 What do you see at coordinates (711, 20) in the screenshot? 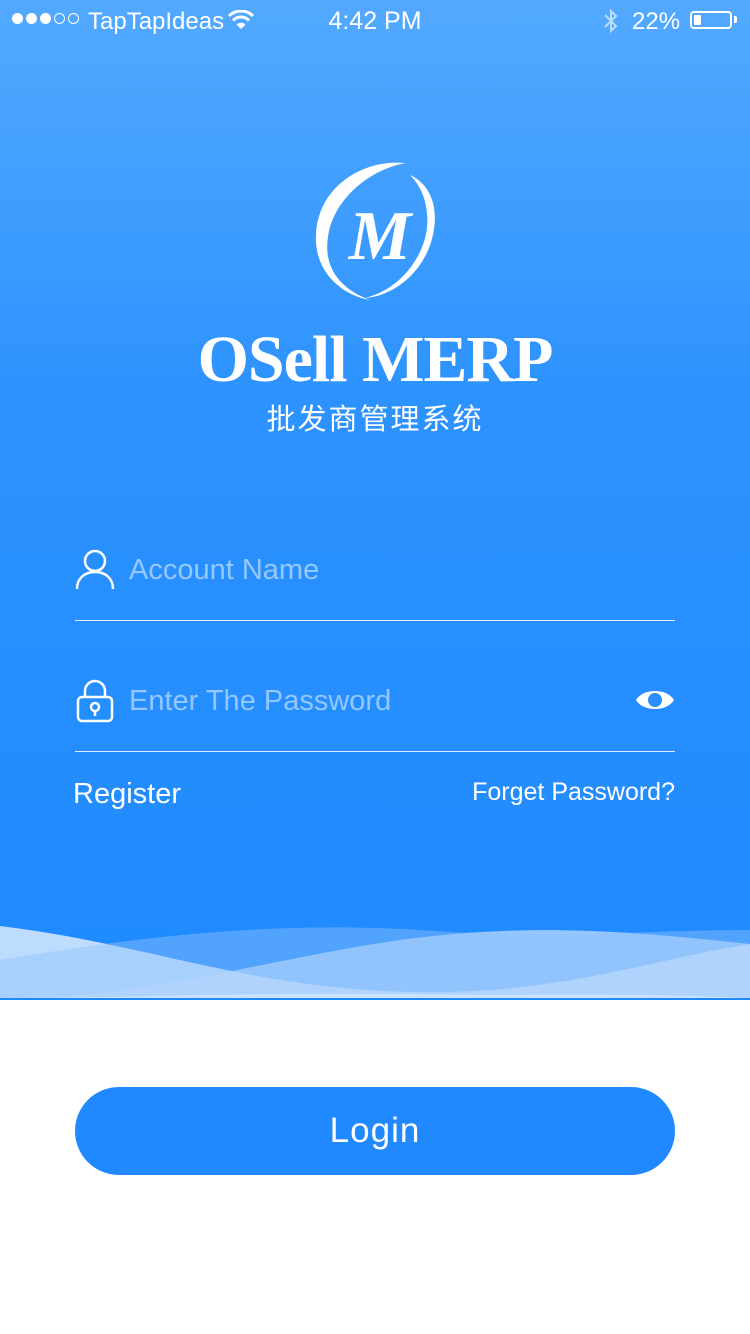
I see `battery-icon` at bounding box center [711, 20].